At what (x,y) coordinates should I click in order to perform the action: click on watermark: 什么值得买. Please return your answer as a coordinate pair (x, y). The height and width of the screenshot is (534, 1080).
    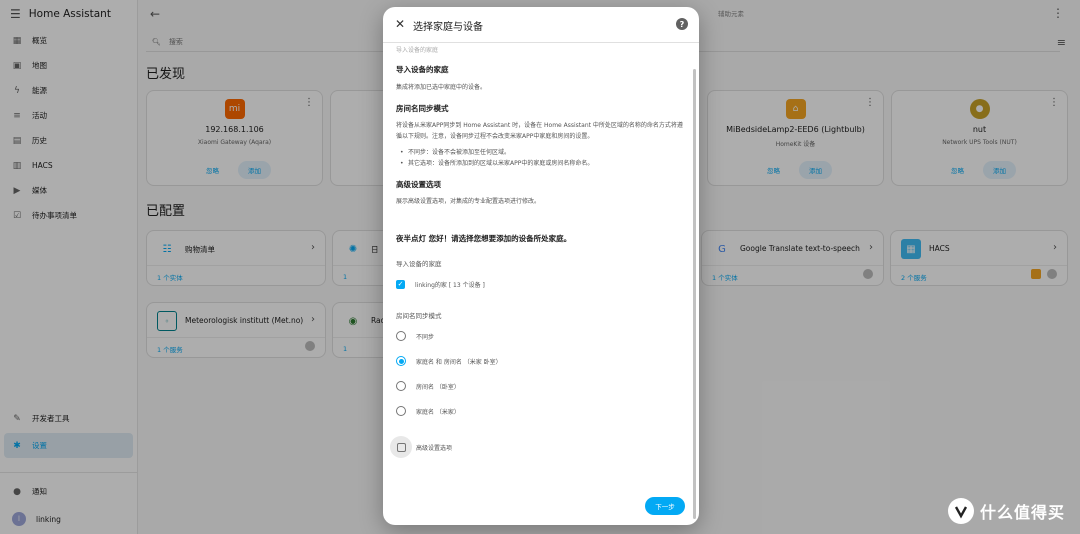
    Looking at the image, I should click on (1006, 511).